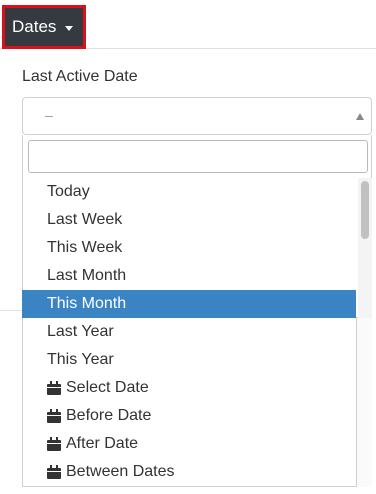 The height and width of the screenshot is (494, 376). I want to click on option-after-date: After Date, so click(189, 444).